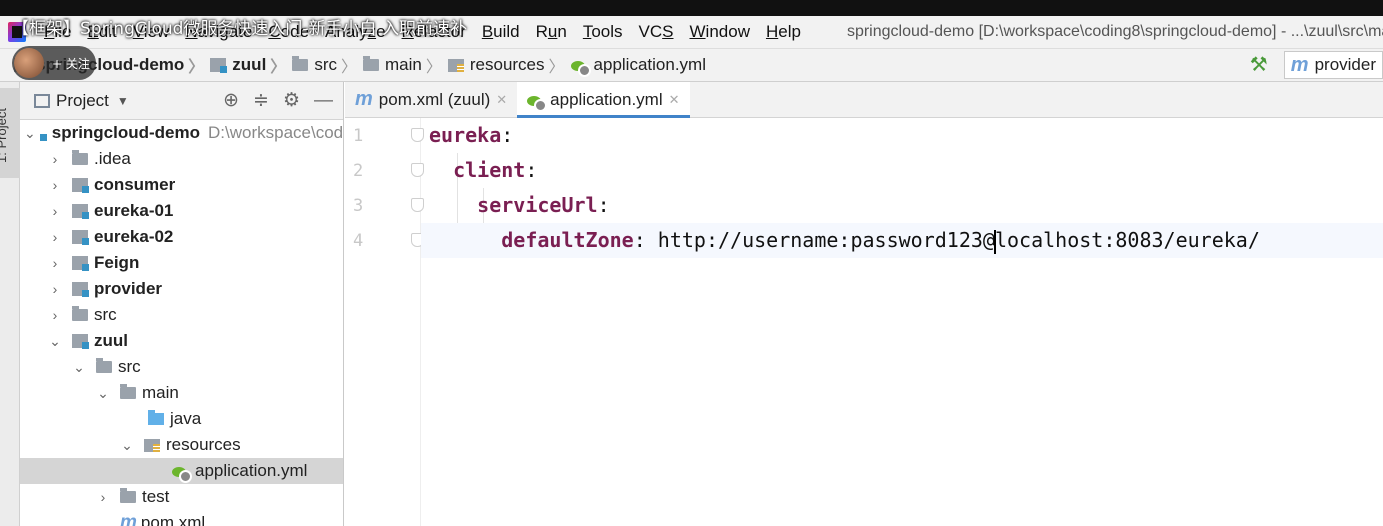 The height and width of the screenshot is (526, 1383). I want to click on tree-item-provider: › provider, so click(181, 289).